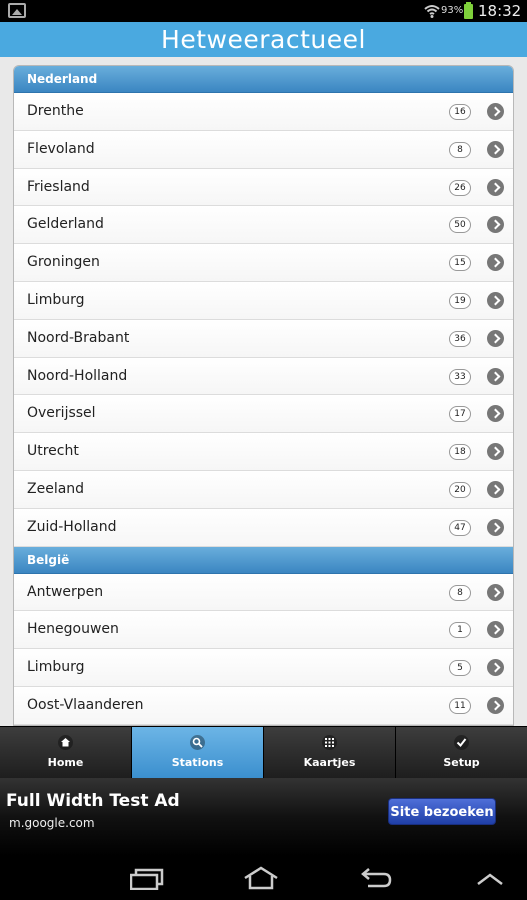 This screenshot has height=900, width=527. Describe the element at coordinates (263, 79) in the screenshot. I see `list-divider: Nederland` at that location.